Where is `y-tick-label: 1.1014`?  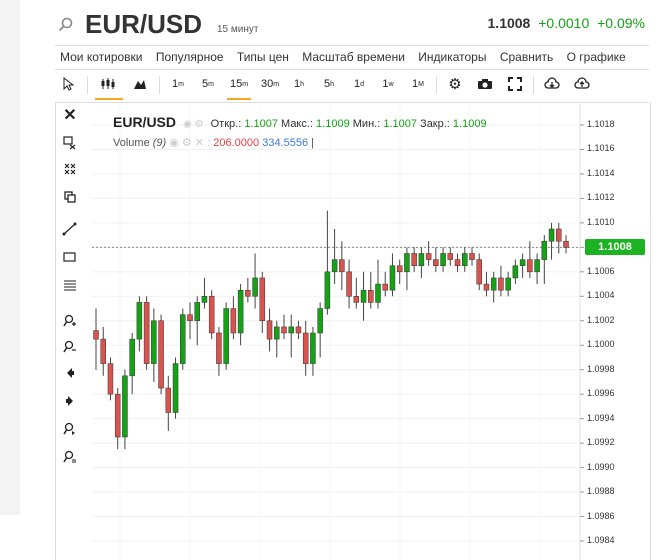
y-tick-label: 1.1014 is located at coordinates (601, 172).